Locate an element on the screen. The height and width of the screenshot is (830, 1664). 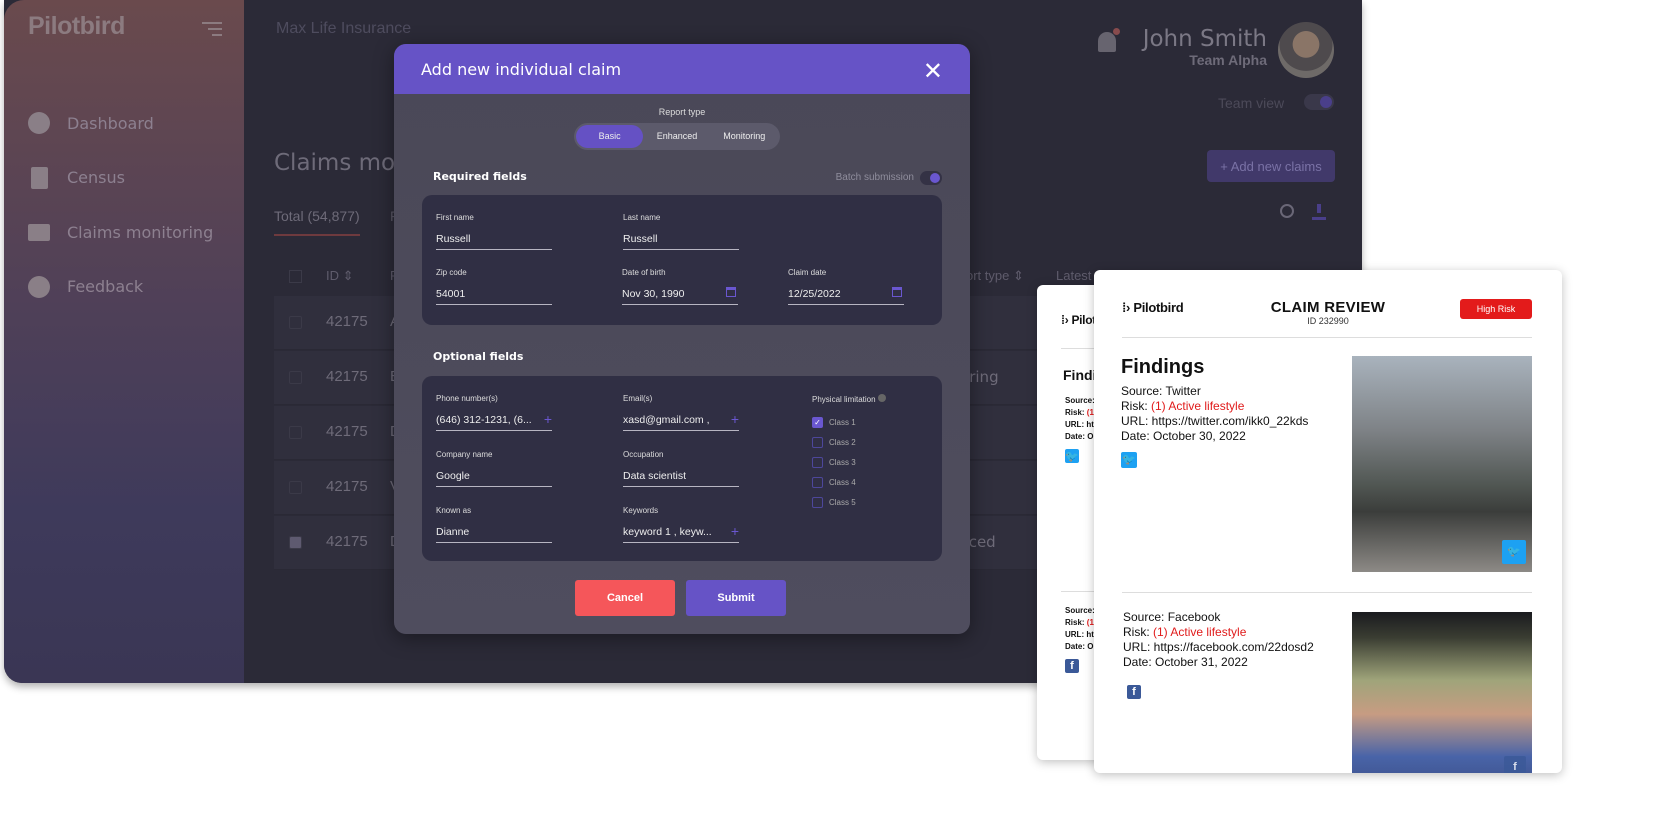
sidebar-item-label: Claims monitoring is located at coordinates (140, 232).